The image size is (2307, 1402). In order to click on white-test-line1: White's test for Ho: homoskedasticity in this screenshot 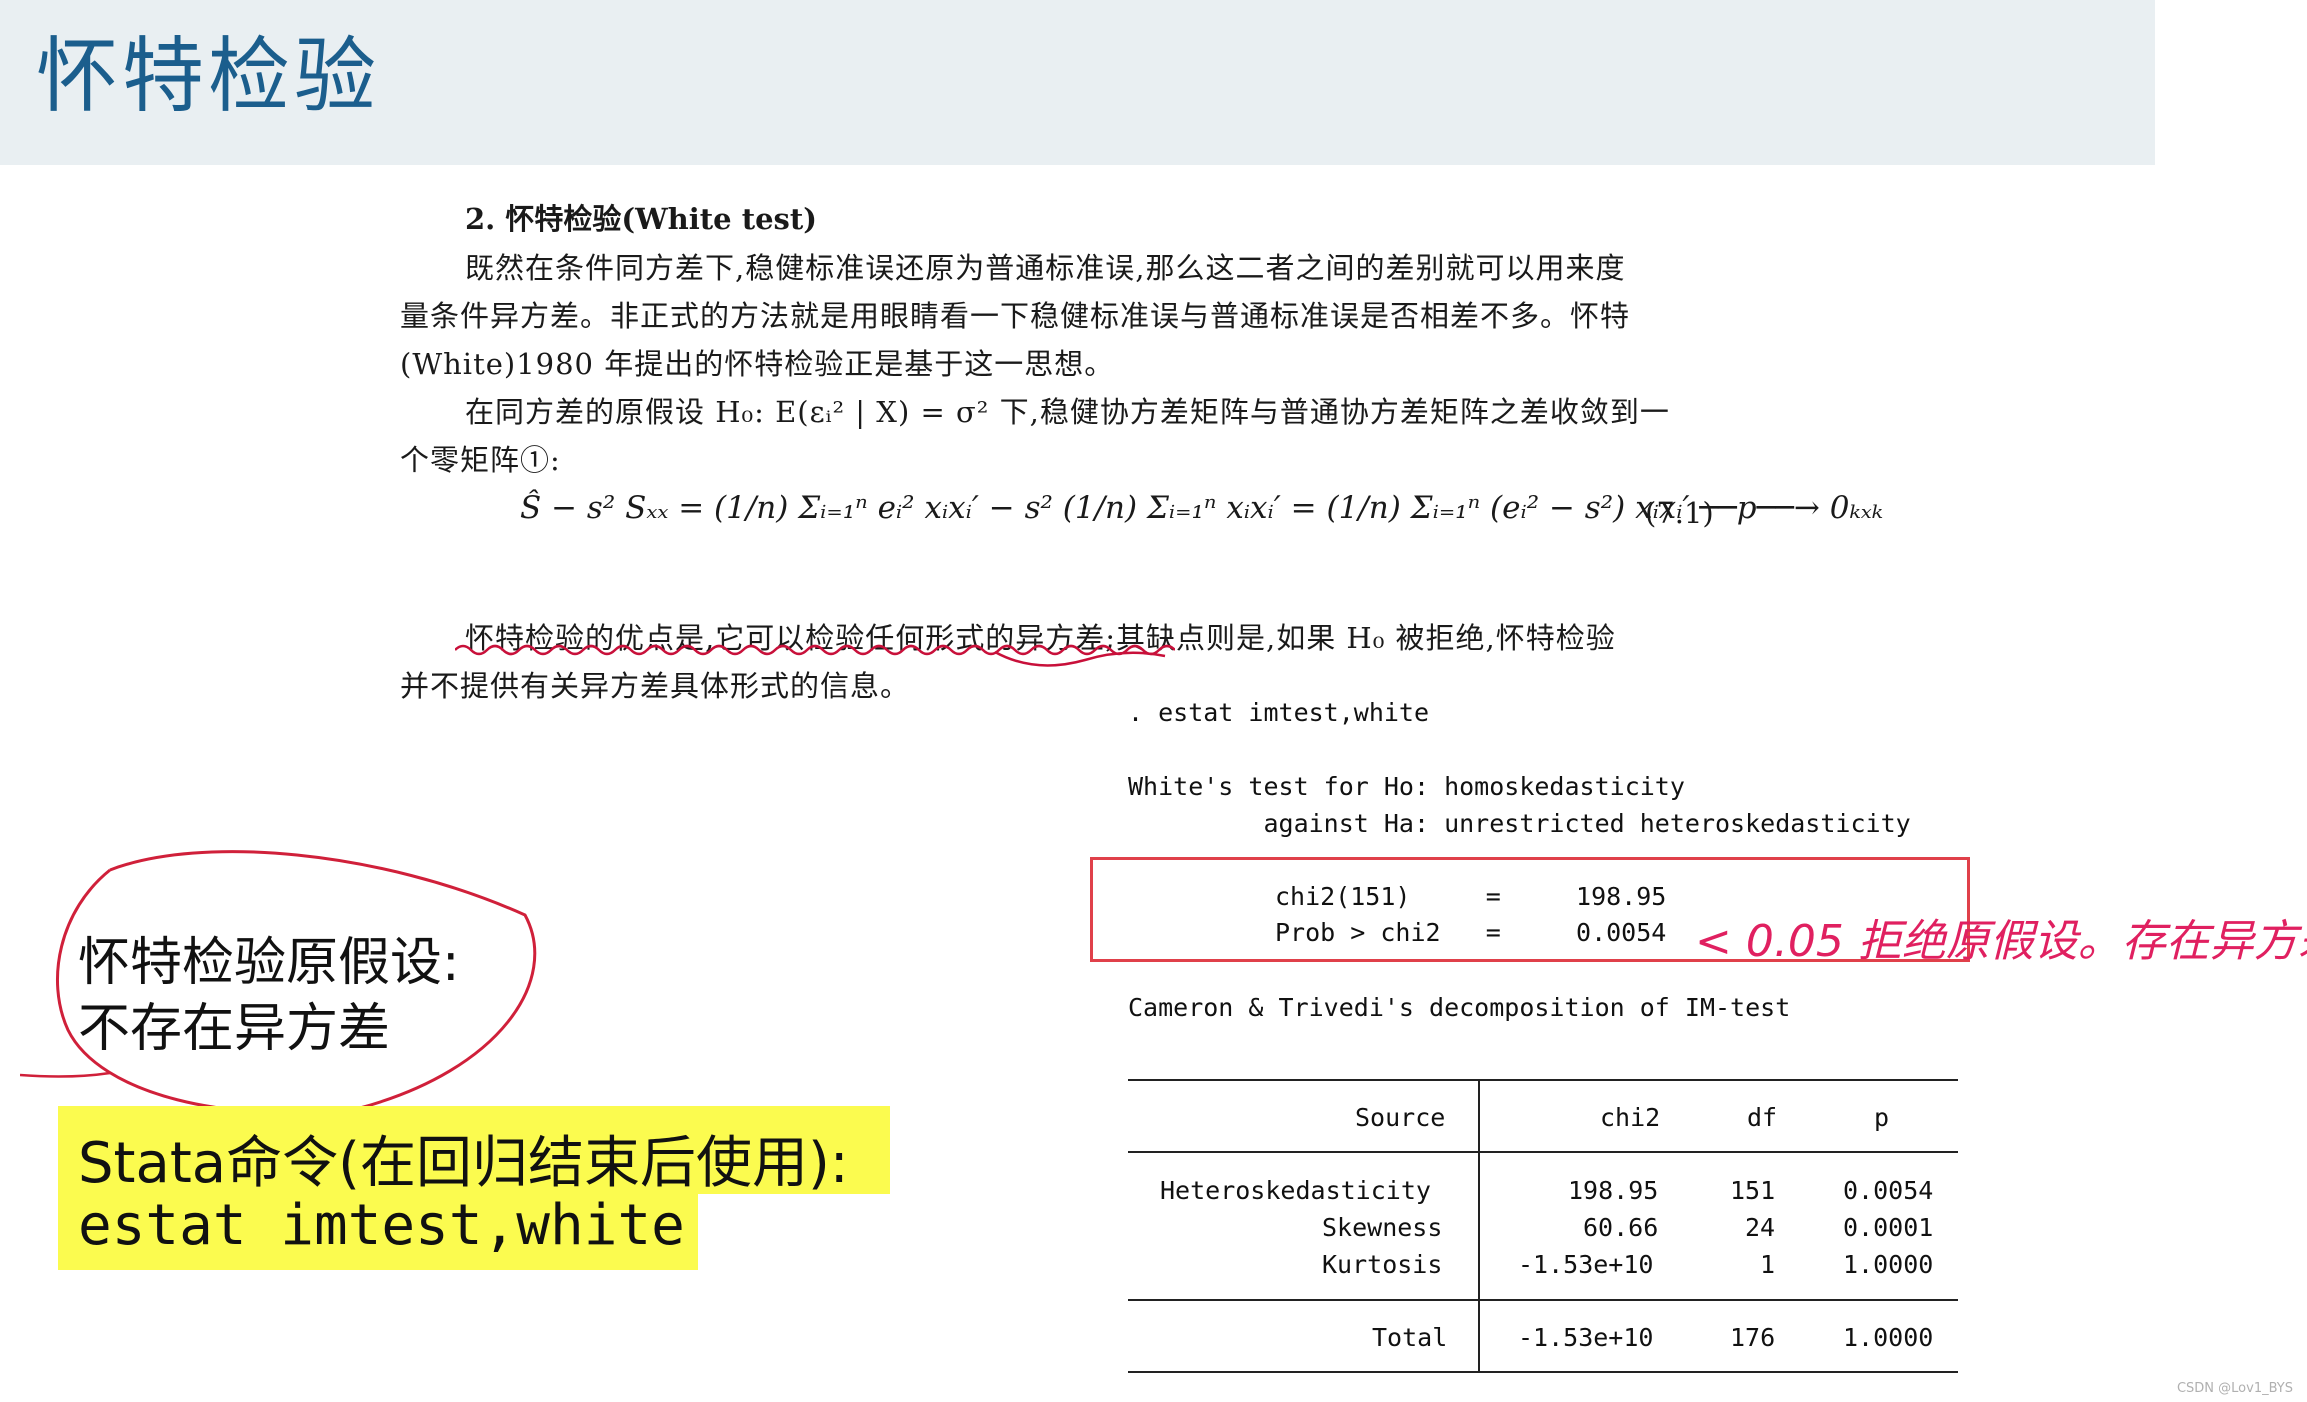, I will do `click(1406, 786)`.